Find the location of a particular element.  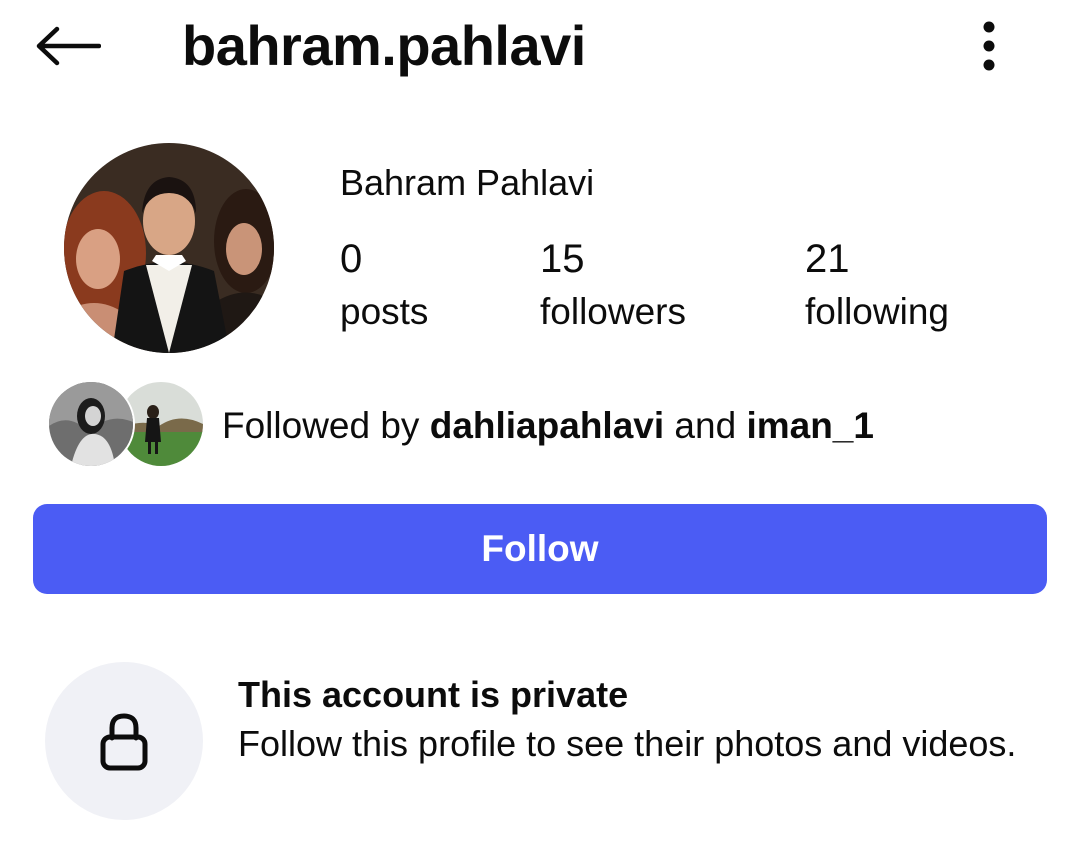

followed-by-prefix: Followed by is located at coordinates (321, 425).